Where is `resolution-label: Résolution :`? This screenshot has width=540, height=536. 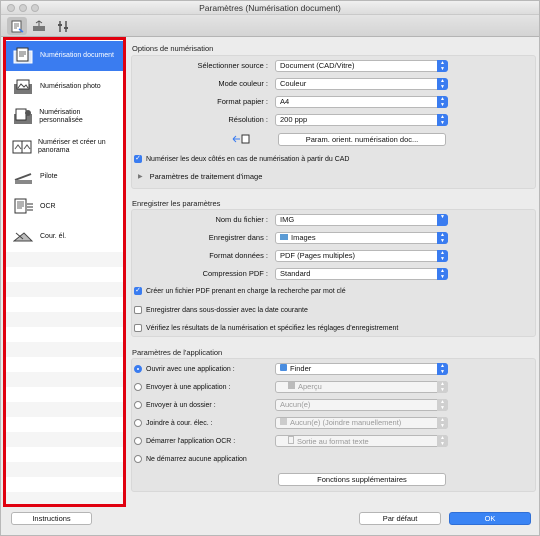 resolution-label: Résolution : is located at coordinates (248, 119).